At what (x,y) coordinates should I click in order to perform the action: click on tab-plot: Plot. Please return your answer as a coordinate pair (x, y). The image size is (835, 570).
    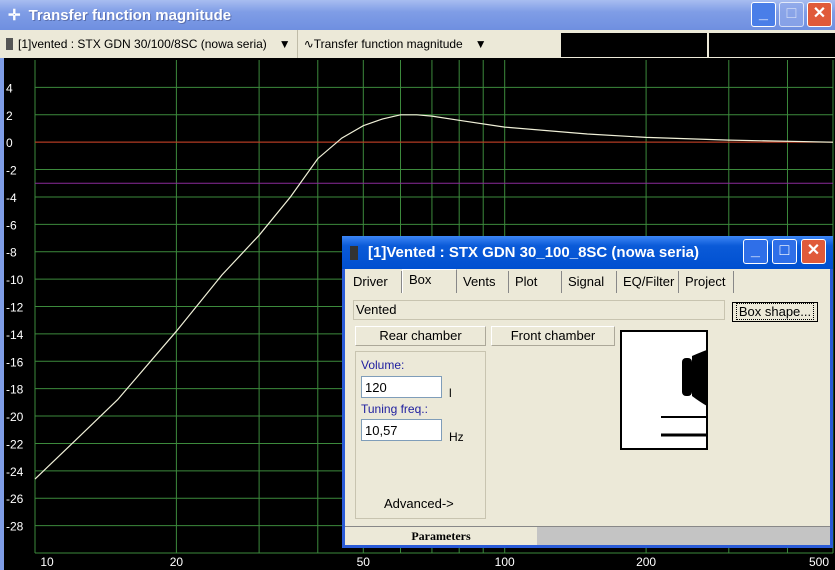
    Looking at the image, I should click on (535, 282).